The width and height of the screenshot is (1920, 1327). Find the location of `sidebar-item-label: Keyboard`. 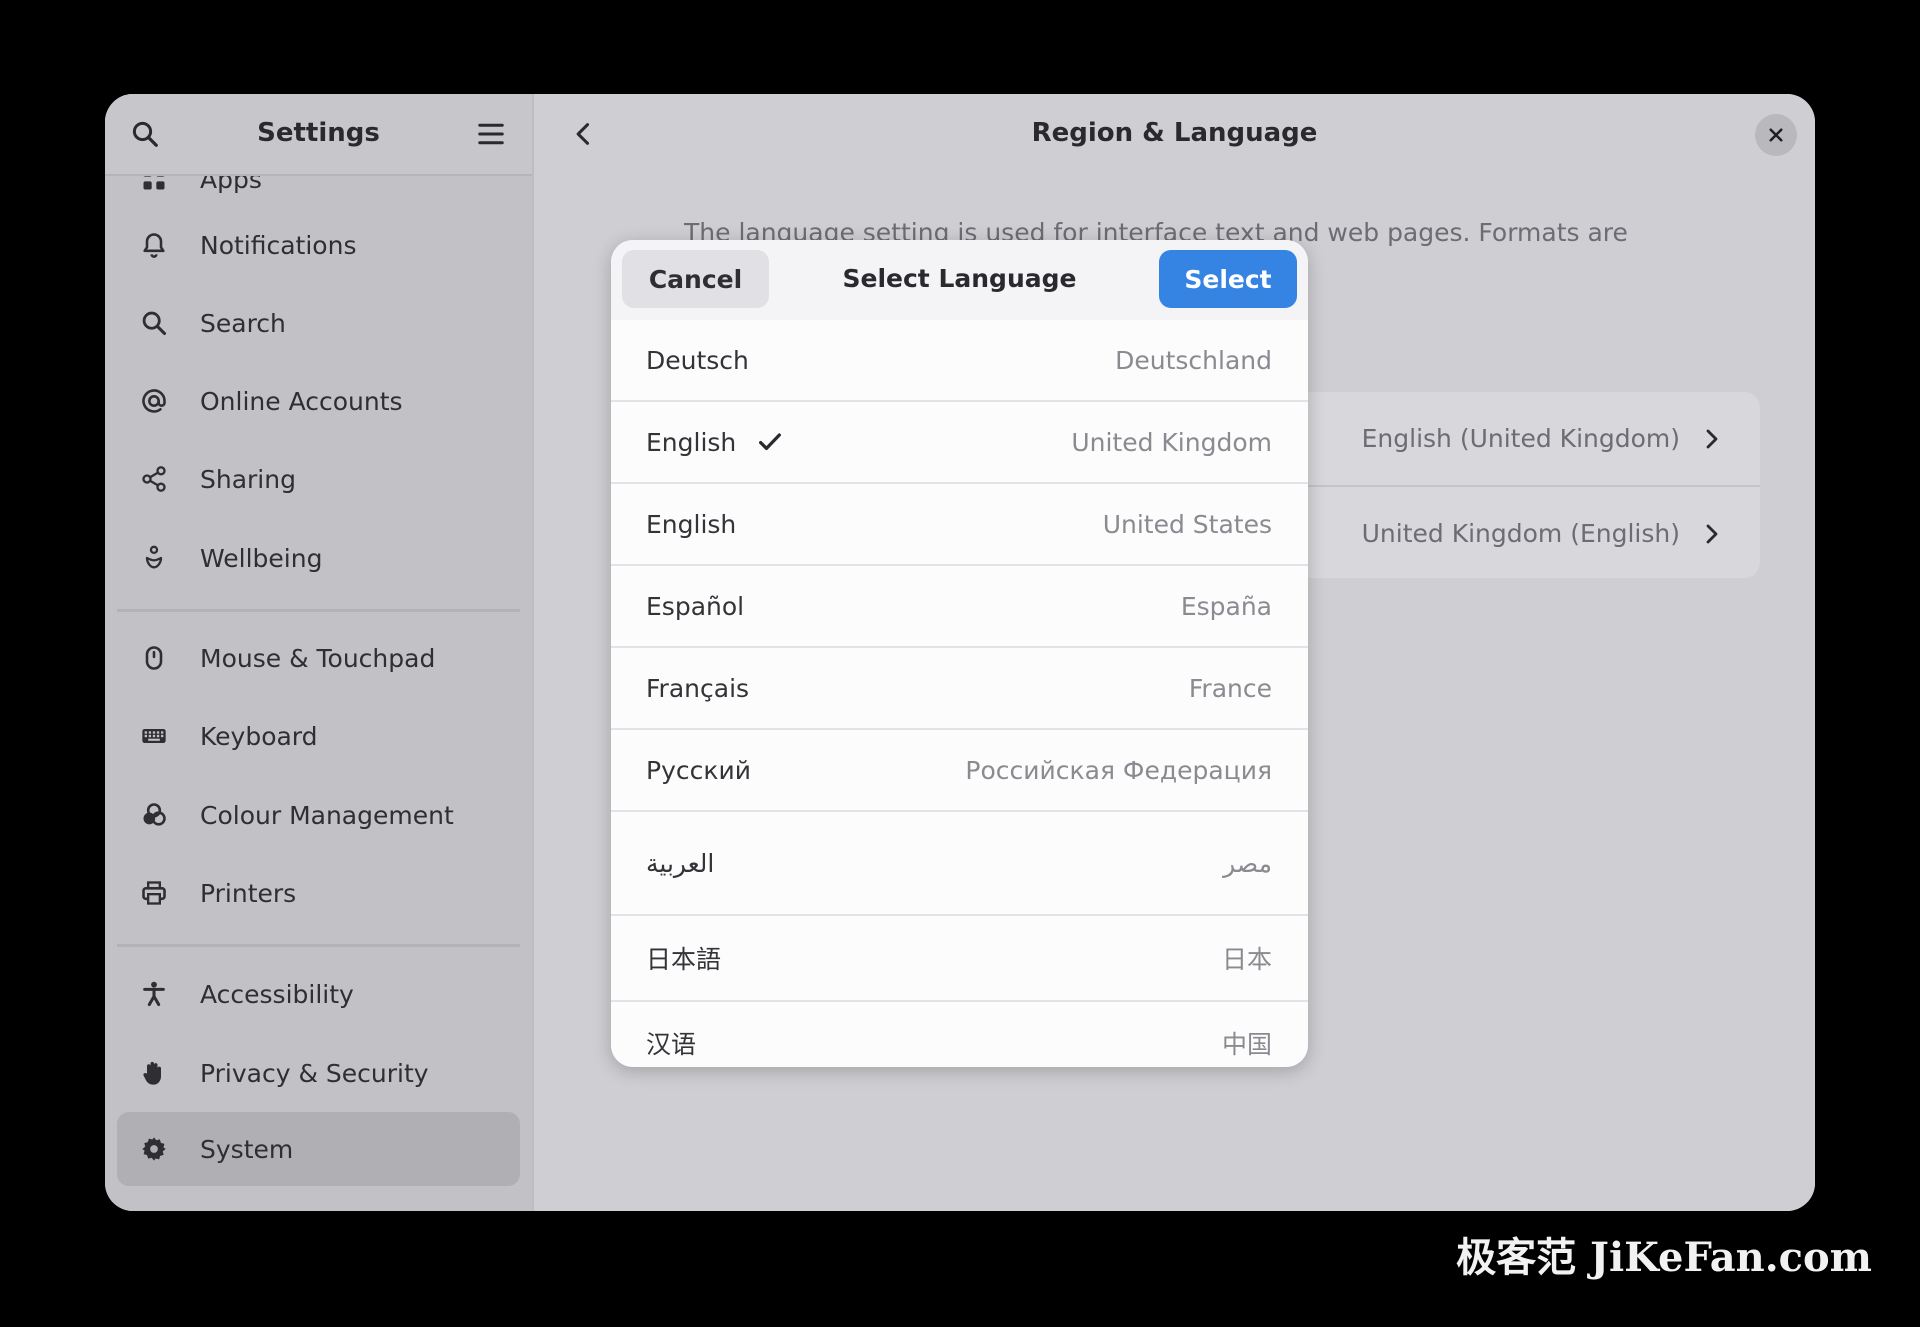

sidebar-item-label: Keyboard is located at coordinates (259, 736).